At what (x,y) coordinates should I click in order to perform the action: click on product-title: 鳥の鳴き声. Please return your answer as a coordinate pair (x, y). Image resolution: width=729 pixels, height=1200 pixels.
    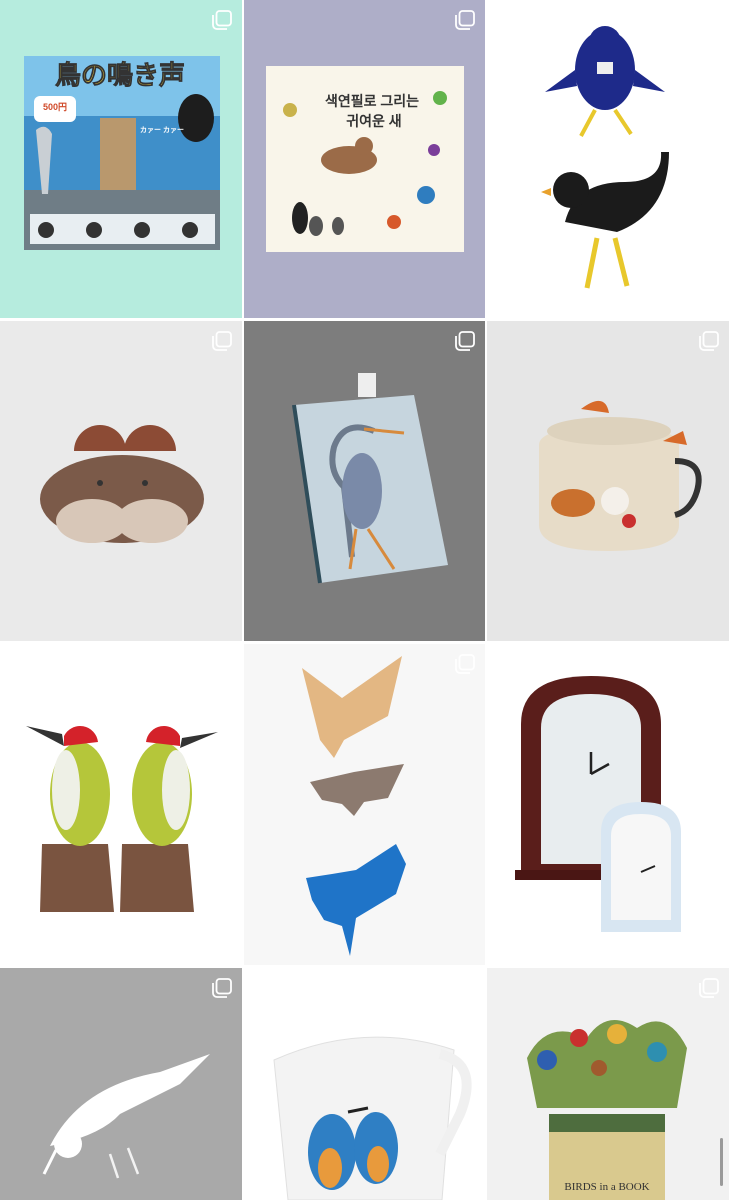
    Looking at the image, I should click on (120, 75).